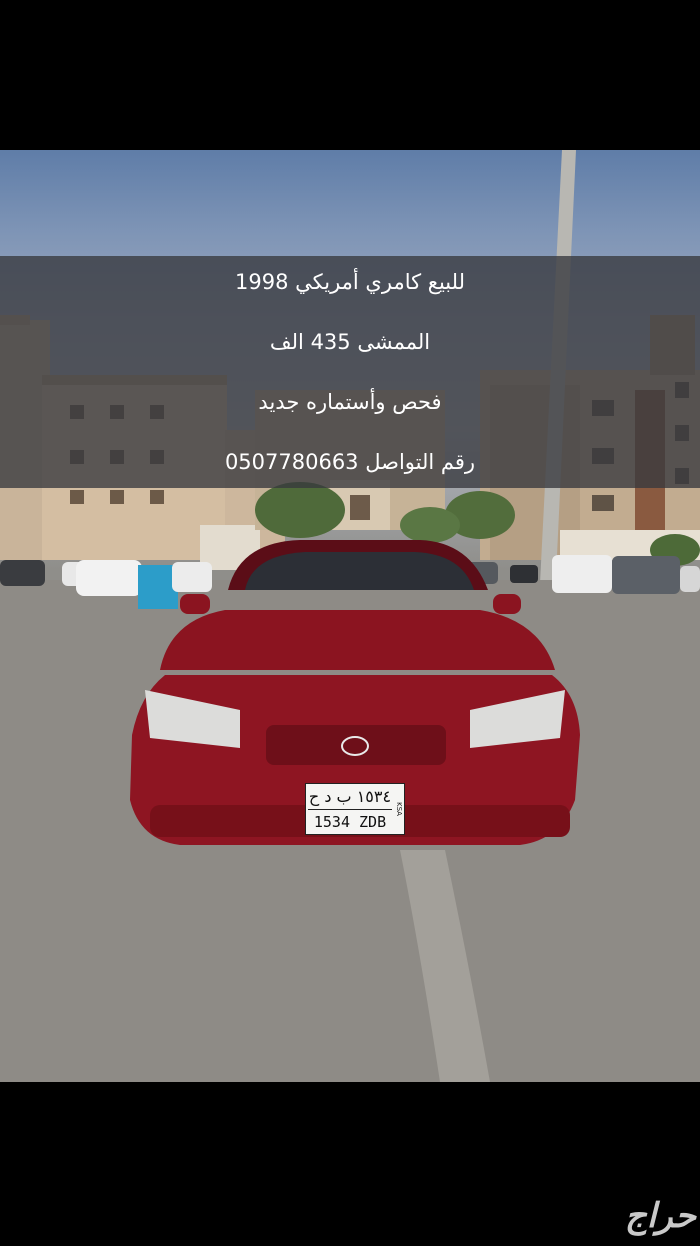 The height and width of the screenshot is (1246, 700). What do you see at coordinates (350, 402) in the screenshot?
I see `listing-inspection: فحص وأستماره جديد` at bounding box center [350, 402].